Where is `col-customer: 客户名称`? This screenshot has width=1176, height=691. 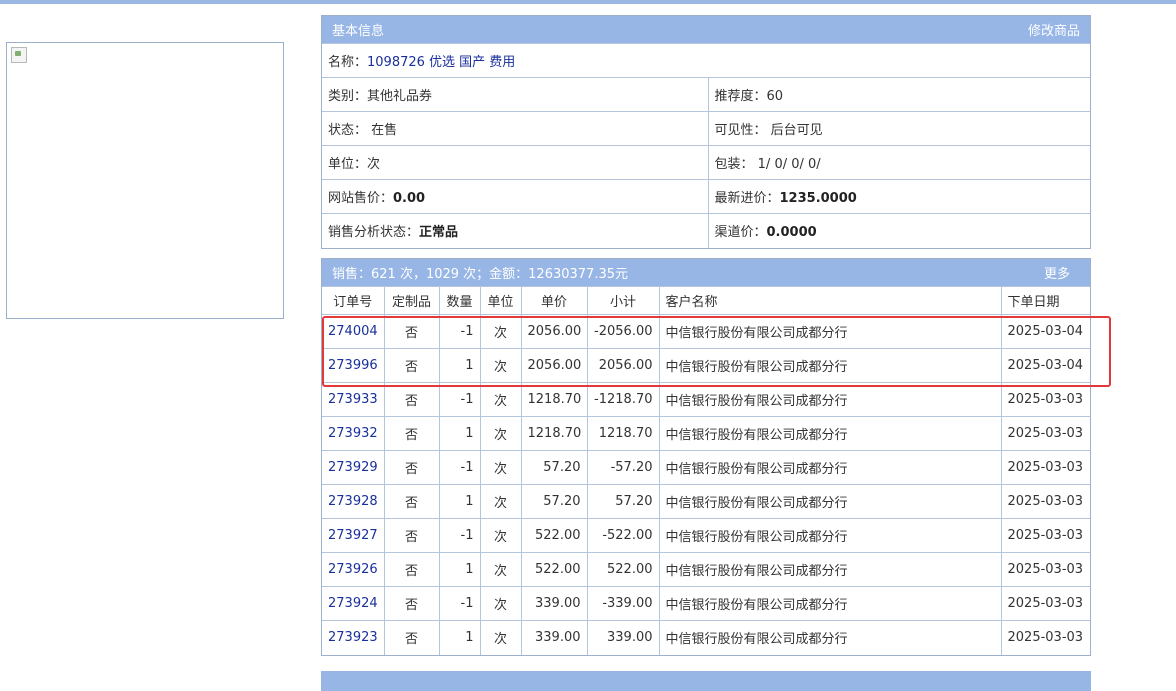 col-customer: 客户名称 is located at coordinates (829, 300).